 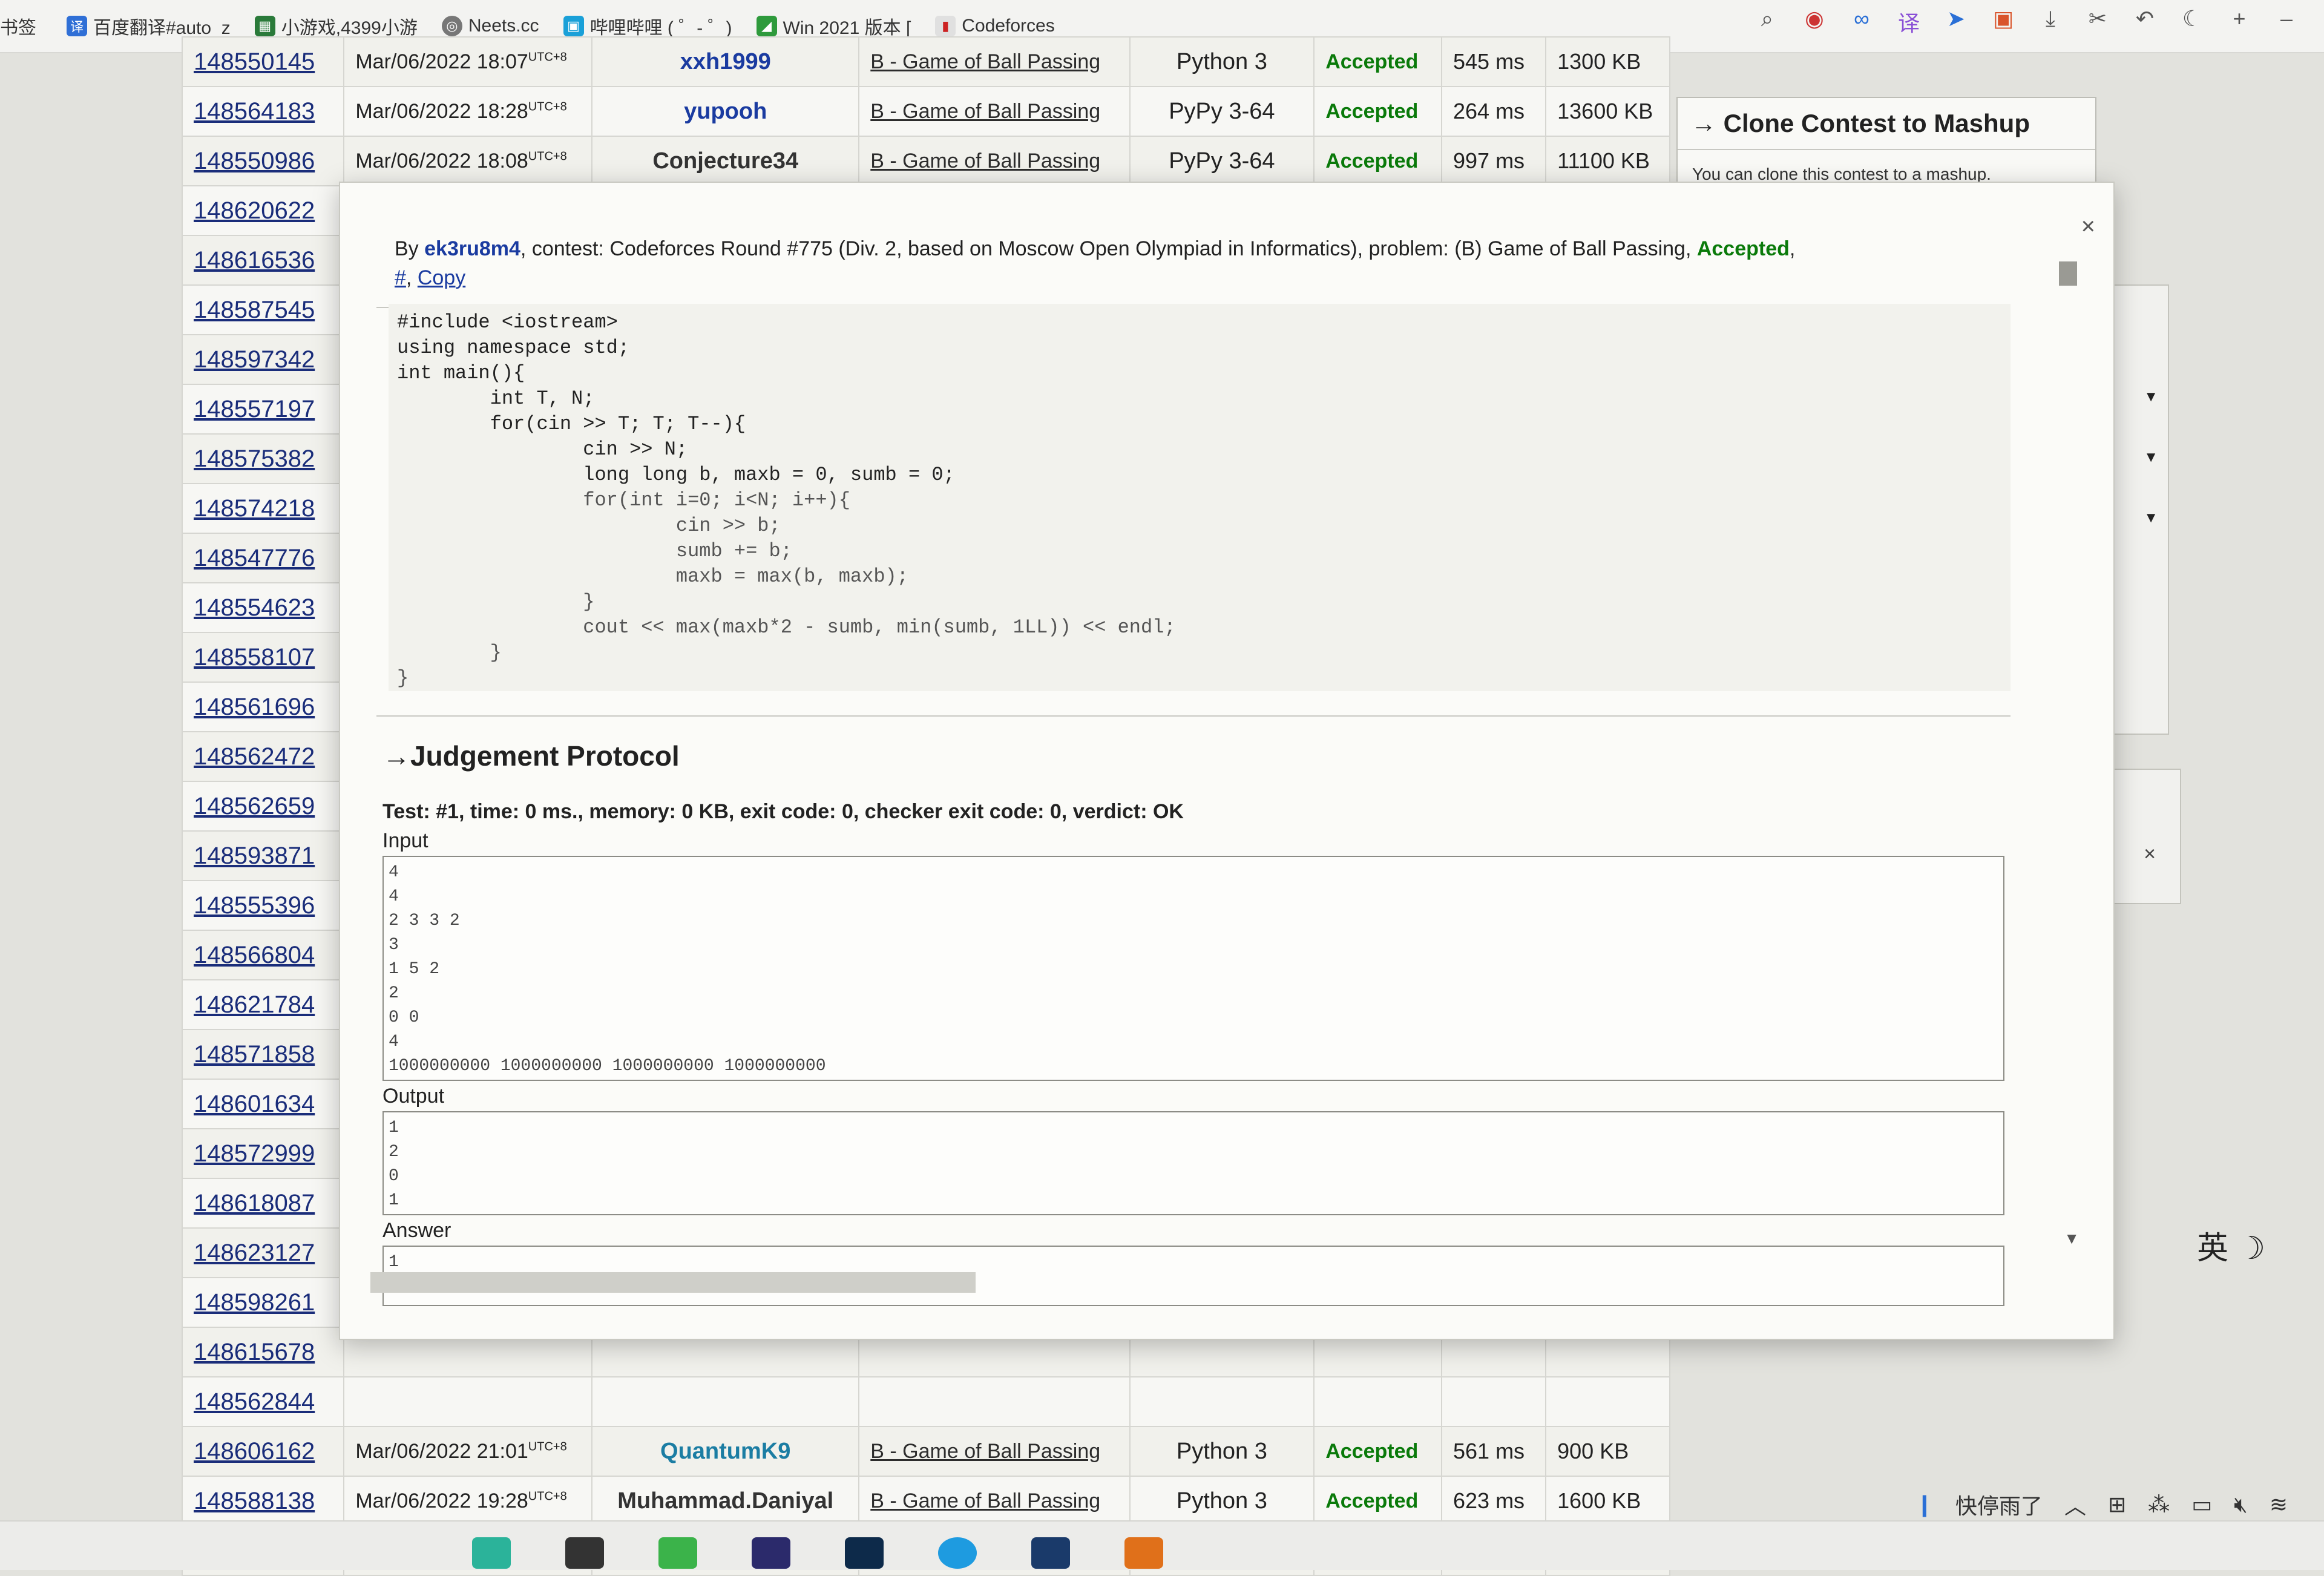 What do you see at coordinates (263, 706) in the screenshot?
I see `submission-id: 148561696` at bounding box center [263, 706].